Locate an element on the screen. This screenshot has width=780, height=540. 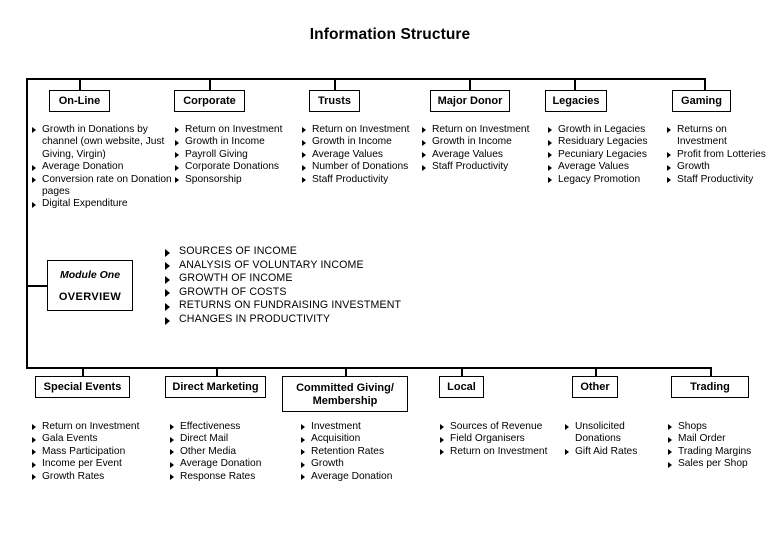
list-item: Corporate Donations is located at coordinates (234, 167).